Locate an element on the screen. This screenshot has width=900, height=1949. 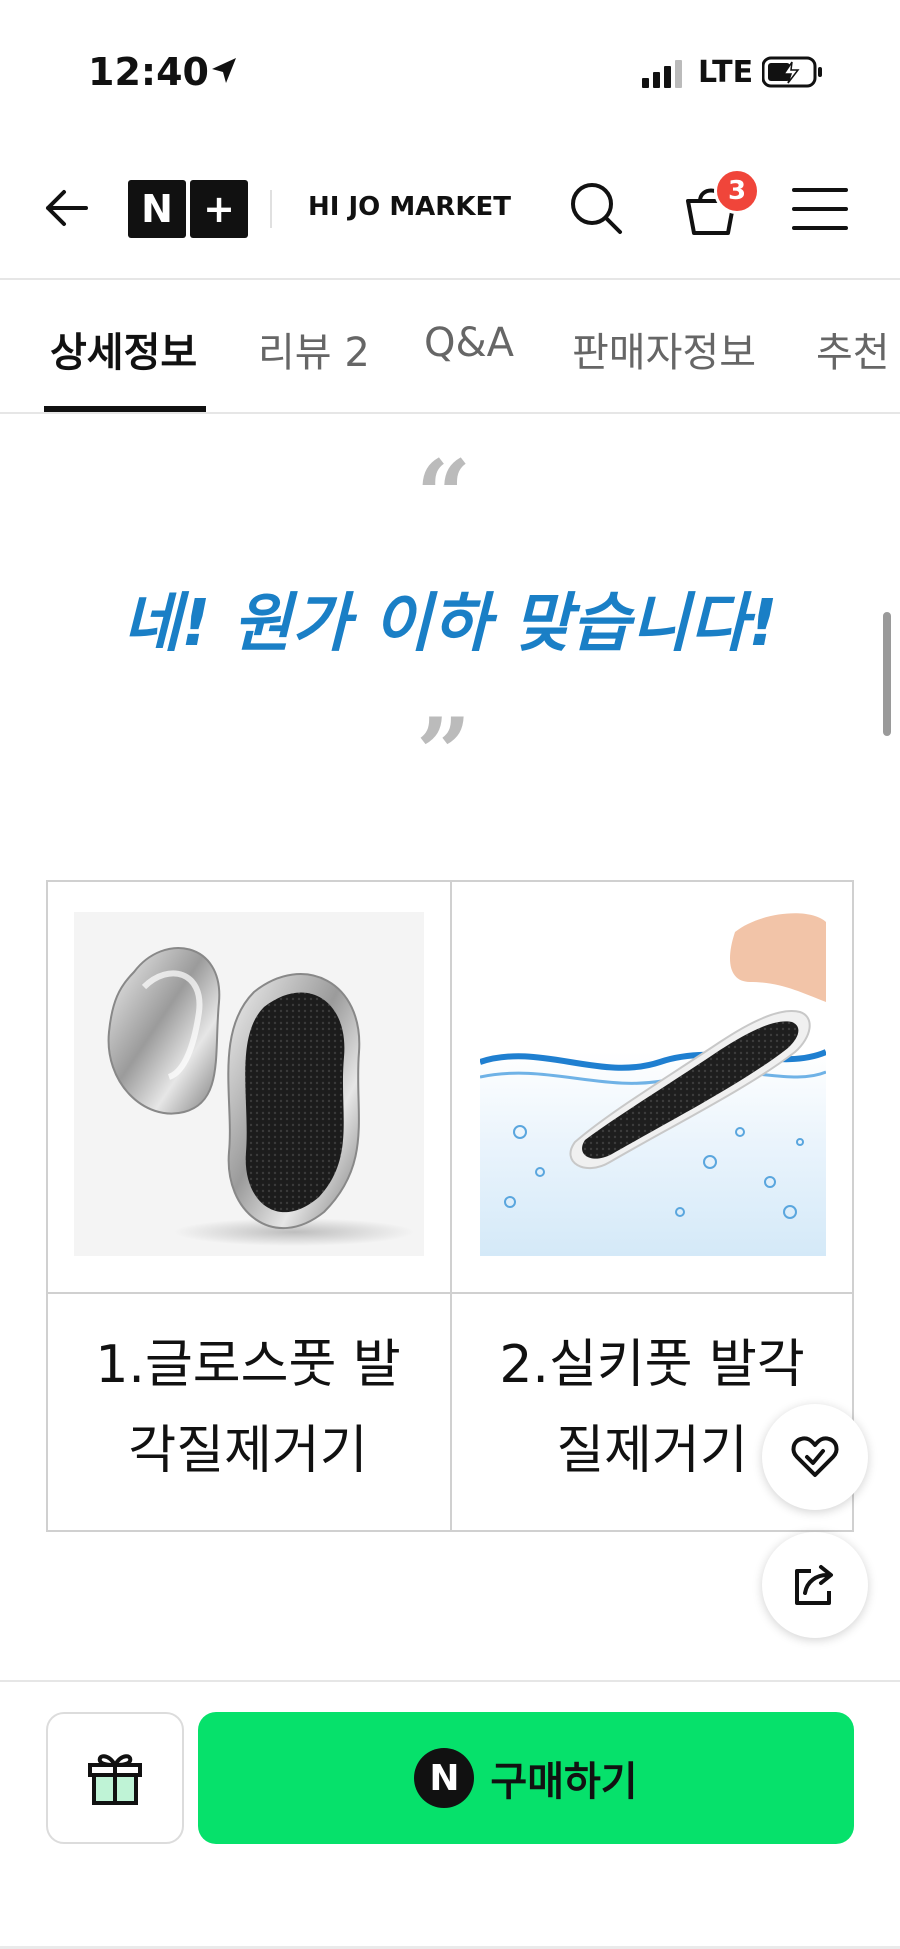
tab-reviews: 리뷰 2 is located at coordinates (314, 349).